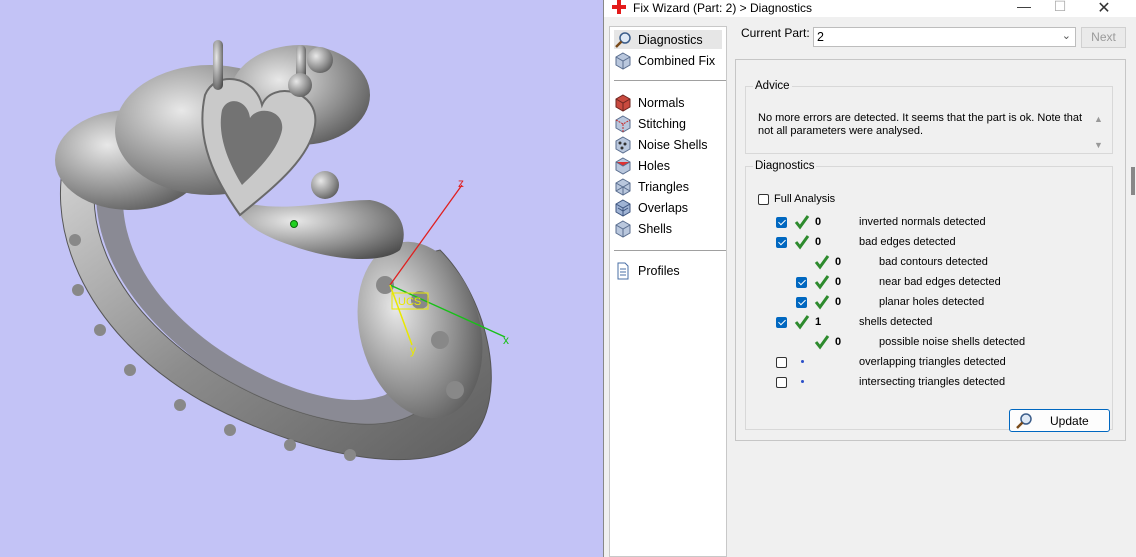 This screenshot has height=557, width=1136. Describe the element at coordinates (944, 37) in the screenshot. I see `current-part-select: 2 ⌄` at that location.